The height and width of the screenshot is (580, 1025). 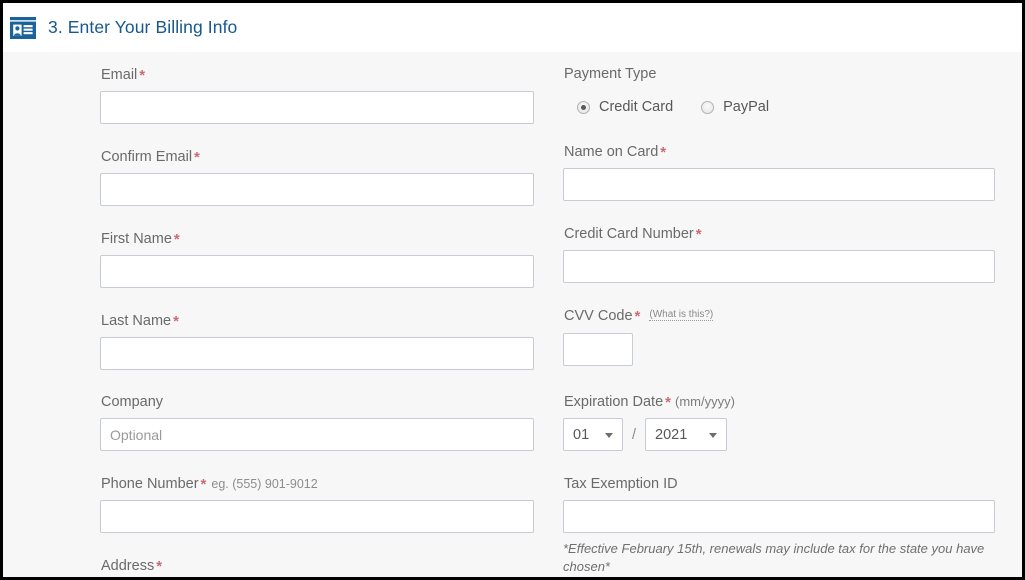 What do you see at coordinates (317, 189) in the screenshot?
I see `confirm-email-input` at bounding box center [317, 189].